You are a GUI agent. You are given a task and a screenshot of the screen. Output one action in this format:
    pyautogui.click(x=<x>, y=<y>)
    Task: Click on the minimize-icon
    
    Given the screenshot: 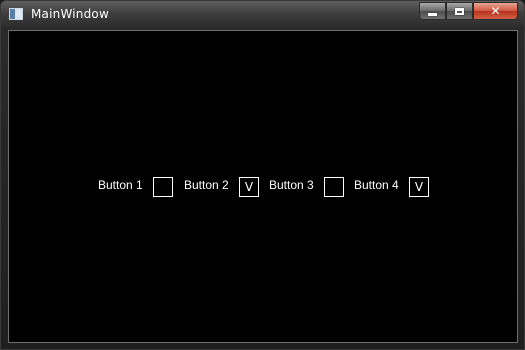 What is the action you would take?
    pyautogui.click(x=432, y=14)
    